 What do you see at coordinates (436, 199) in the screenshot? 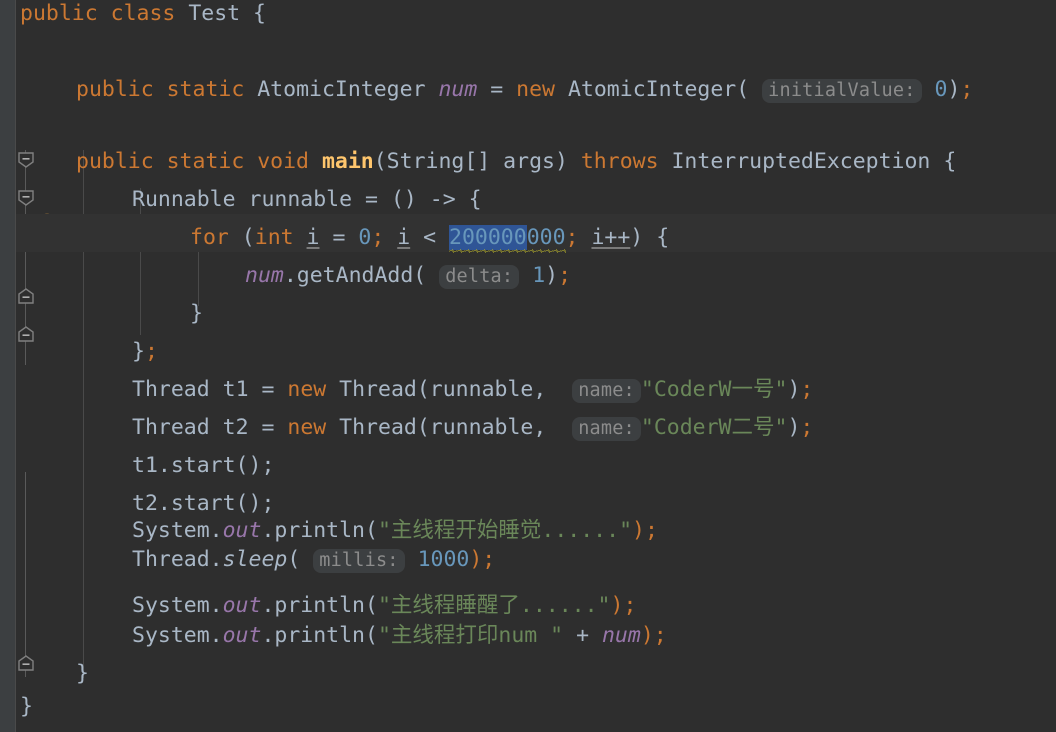
I see `lambda-arrow: () -> {` at bounding box center [436, 199].